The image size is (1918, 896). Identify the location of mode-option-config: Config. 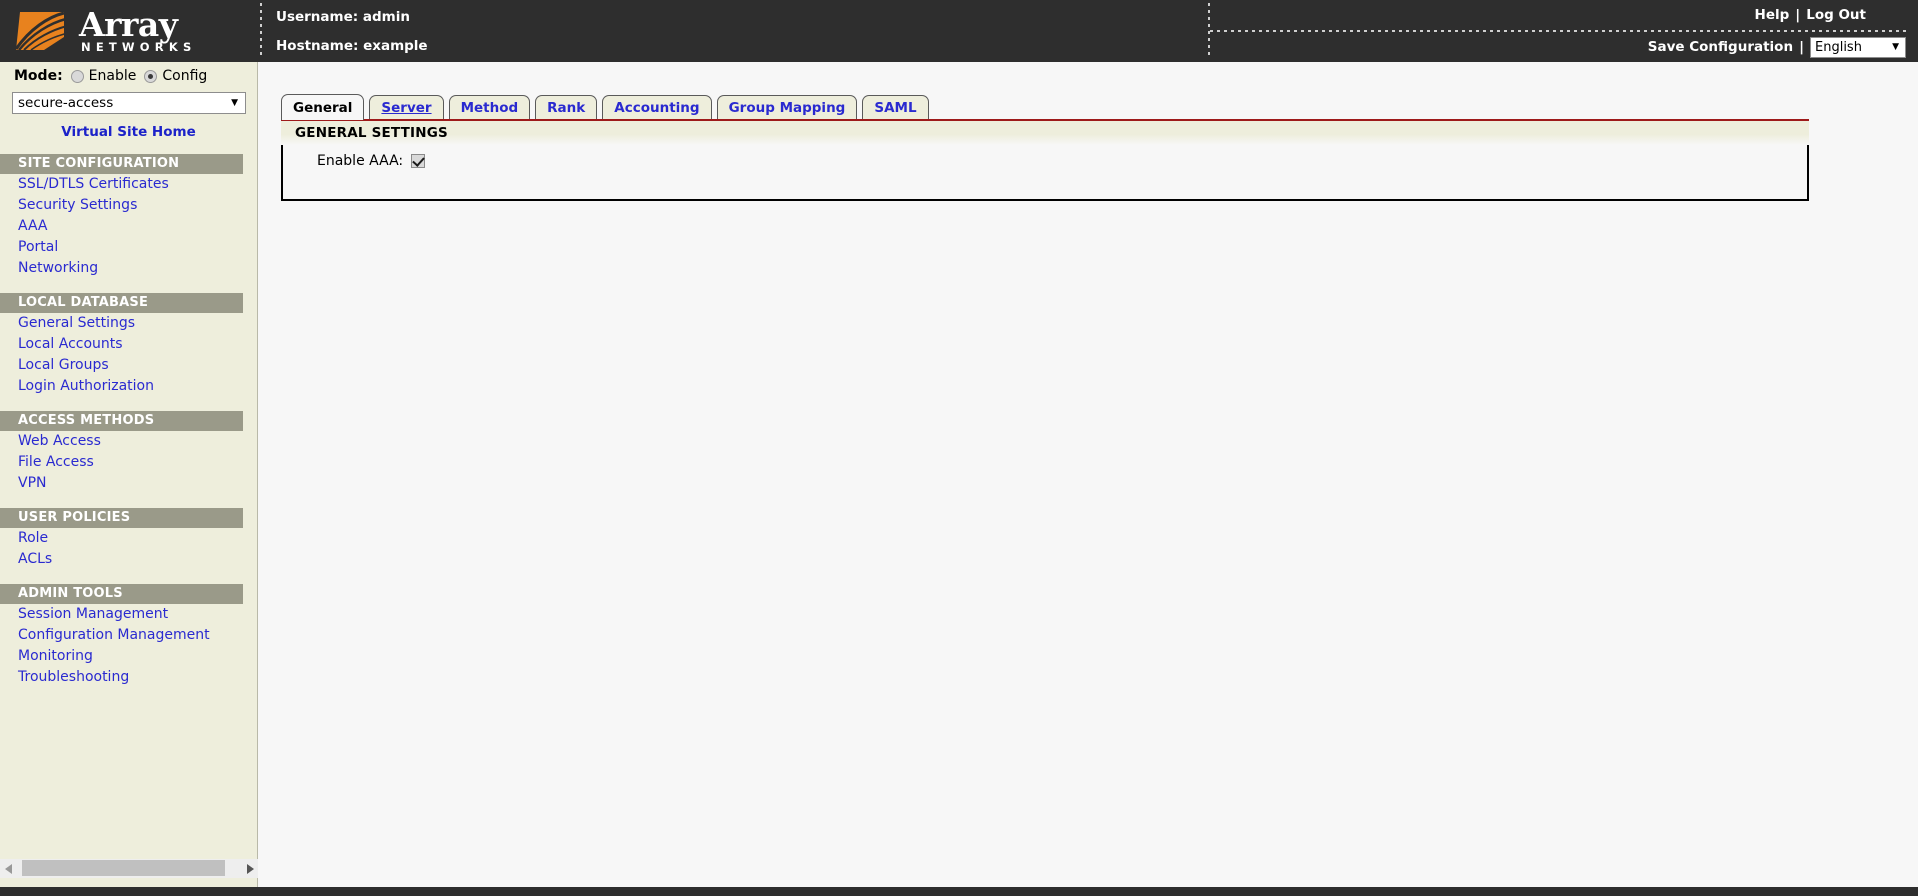
(175, 76).